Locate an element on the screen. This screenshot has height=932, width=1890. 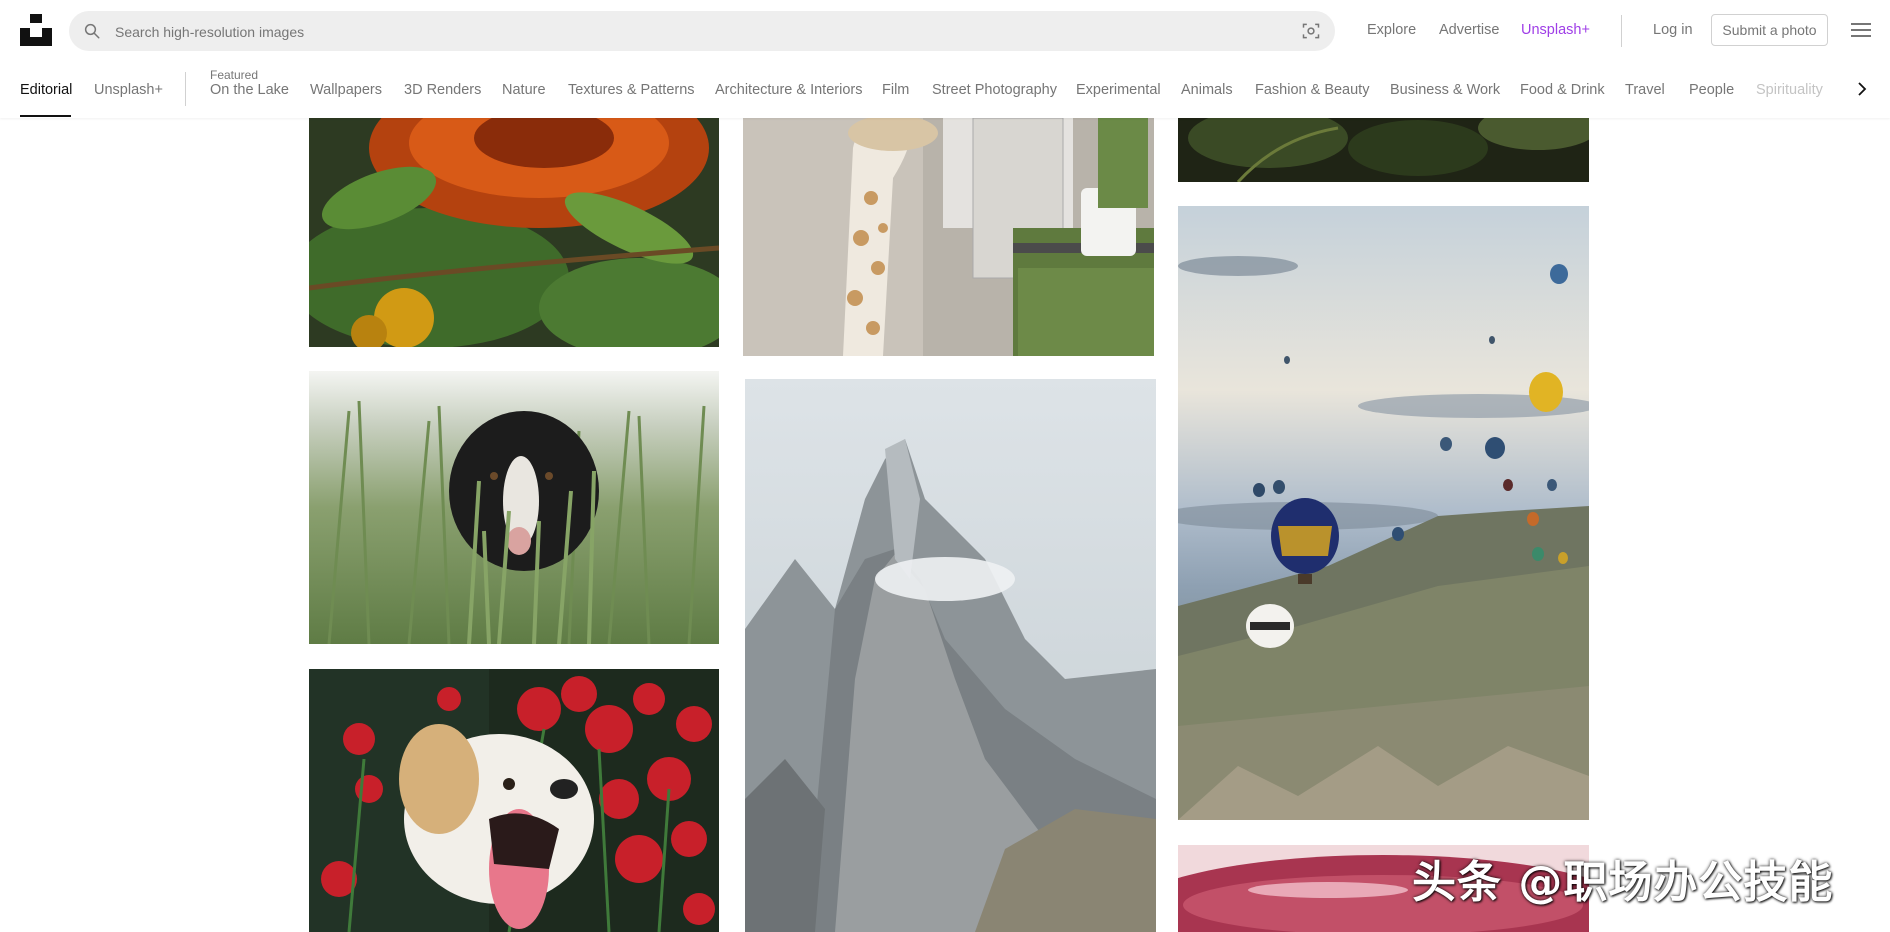
topic-experimental: Experimental is located at coordinates (1118, 90).